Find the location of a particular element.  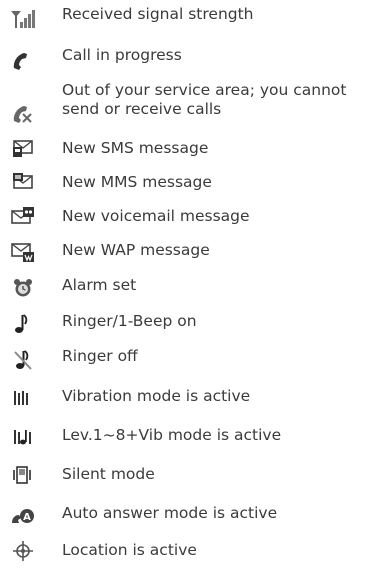

location-icon is located at coordinates (23, 551).